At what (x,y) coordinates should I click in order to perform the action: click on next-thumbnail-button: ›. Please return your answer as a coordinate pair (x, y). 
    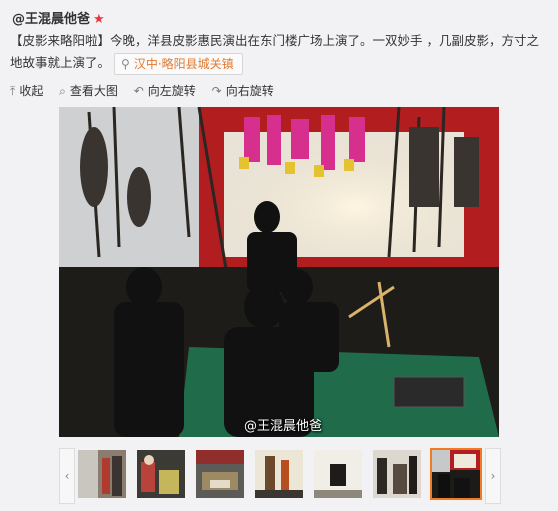
    Looking at the image, I should click on (493, 476).